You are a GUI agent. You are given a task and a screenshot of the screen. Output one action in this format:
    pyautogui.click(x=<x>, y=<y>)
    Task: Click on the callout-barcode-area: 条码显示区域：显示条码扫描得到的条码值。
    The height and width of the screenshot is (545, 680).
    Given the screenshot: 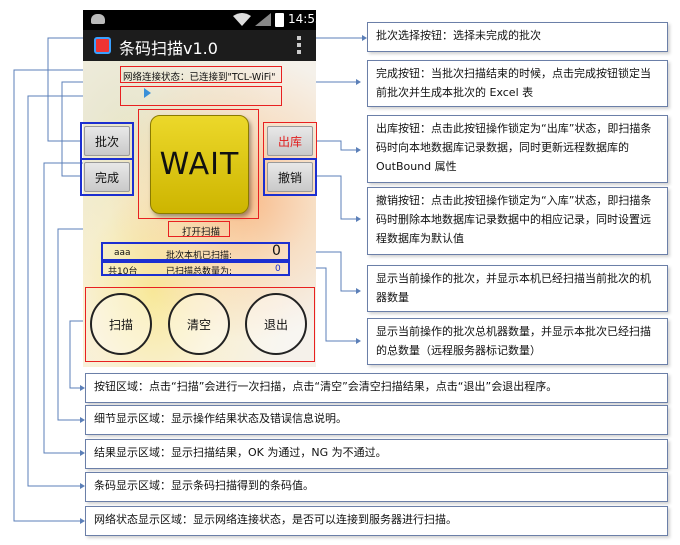 What is the action you would take?
    pyautogui.click(x=376, y=487)
    